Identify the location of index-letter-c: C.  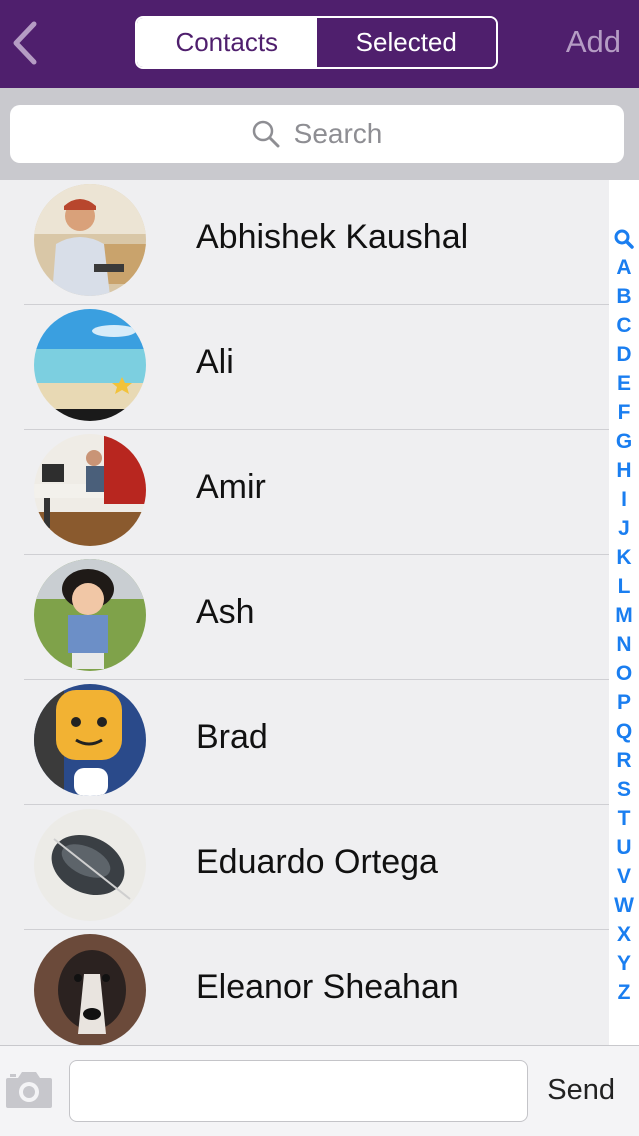
(623, 325).